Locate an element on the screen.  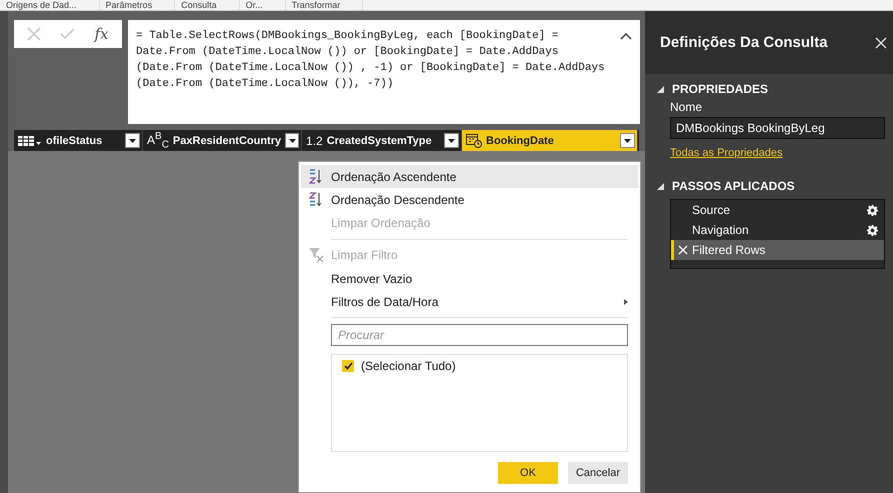
ribbon-tab: Parâmetros is located at coordinates (138, 5).